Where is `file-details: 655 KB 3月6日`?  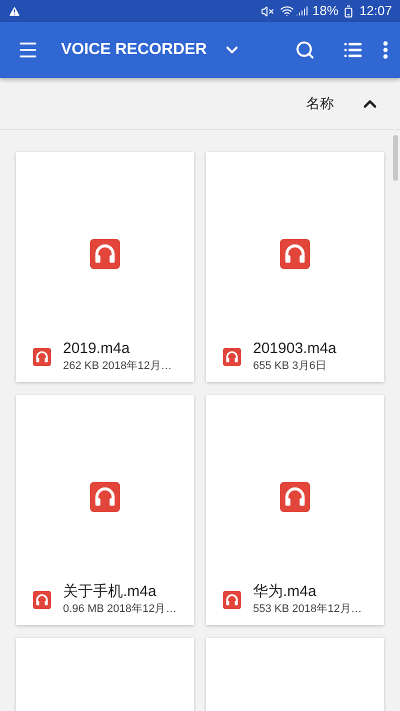 file-details: 655 KB 3月6日 is located at coordinates (290, 366).